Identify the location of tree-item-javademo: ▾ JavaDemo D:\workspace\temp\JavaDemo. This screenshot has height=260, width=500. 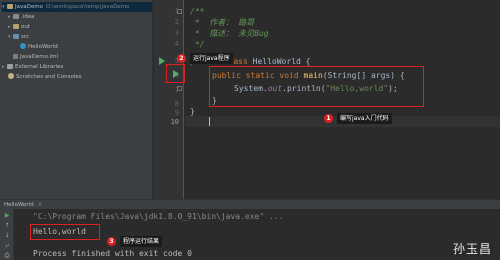
(77, 7).